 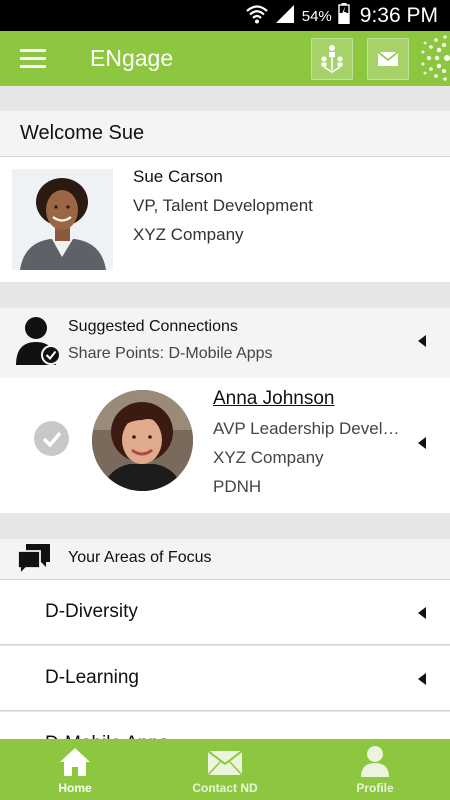 What do you see at coordinates (188, 234) in the screenshot?
I see `user-company: XYZ Company` at bounding box center [188, 234].